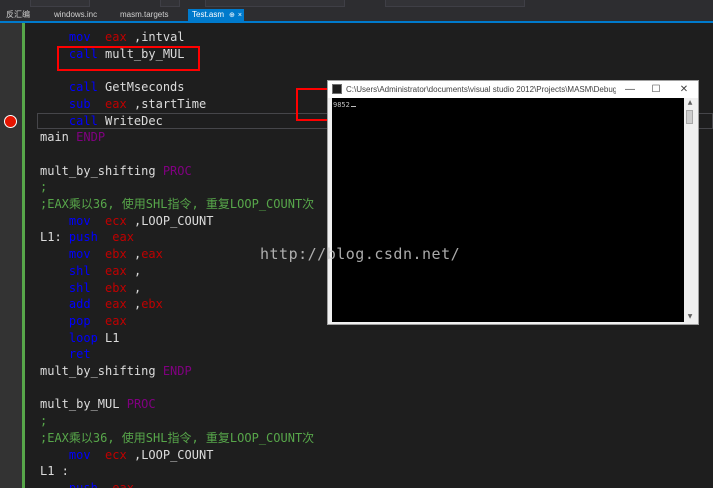 The image size is (713, 488). I want to click on code-instruction: push, so click(83, 484).